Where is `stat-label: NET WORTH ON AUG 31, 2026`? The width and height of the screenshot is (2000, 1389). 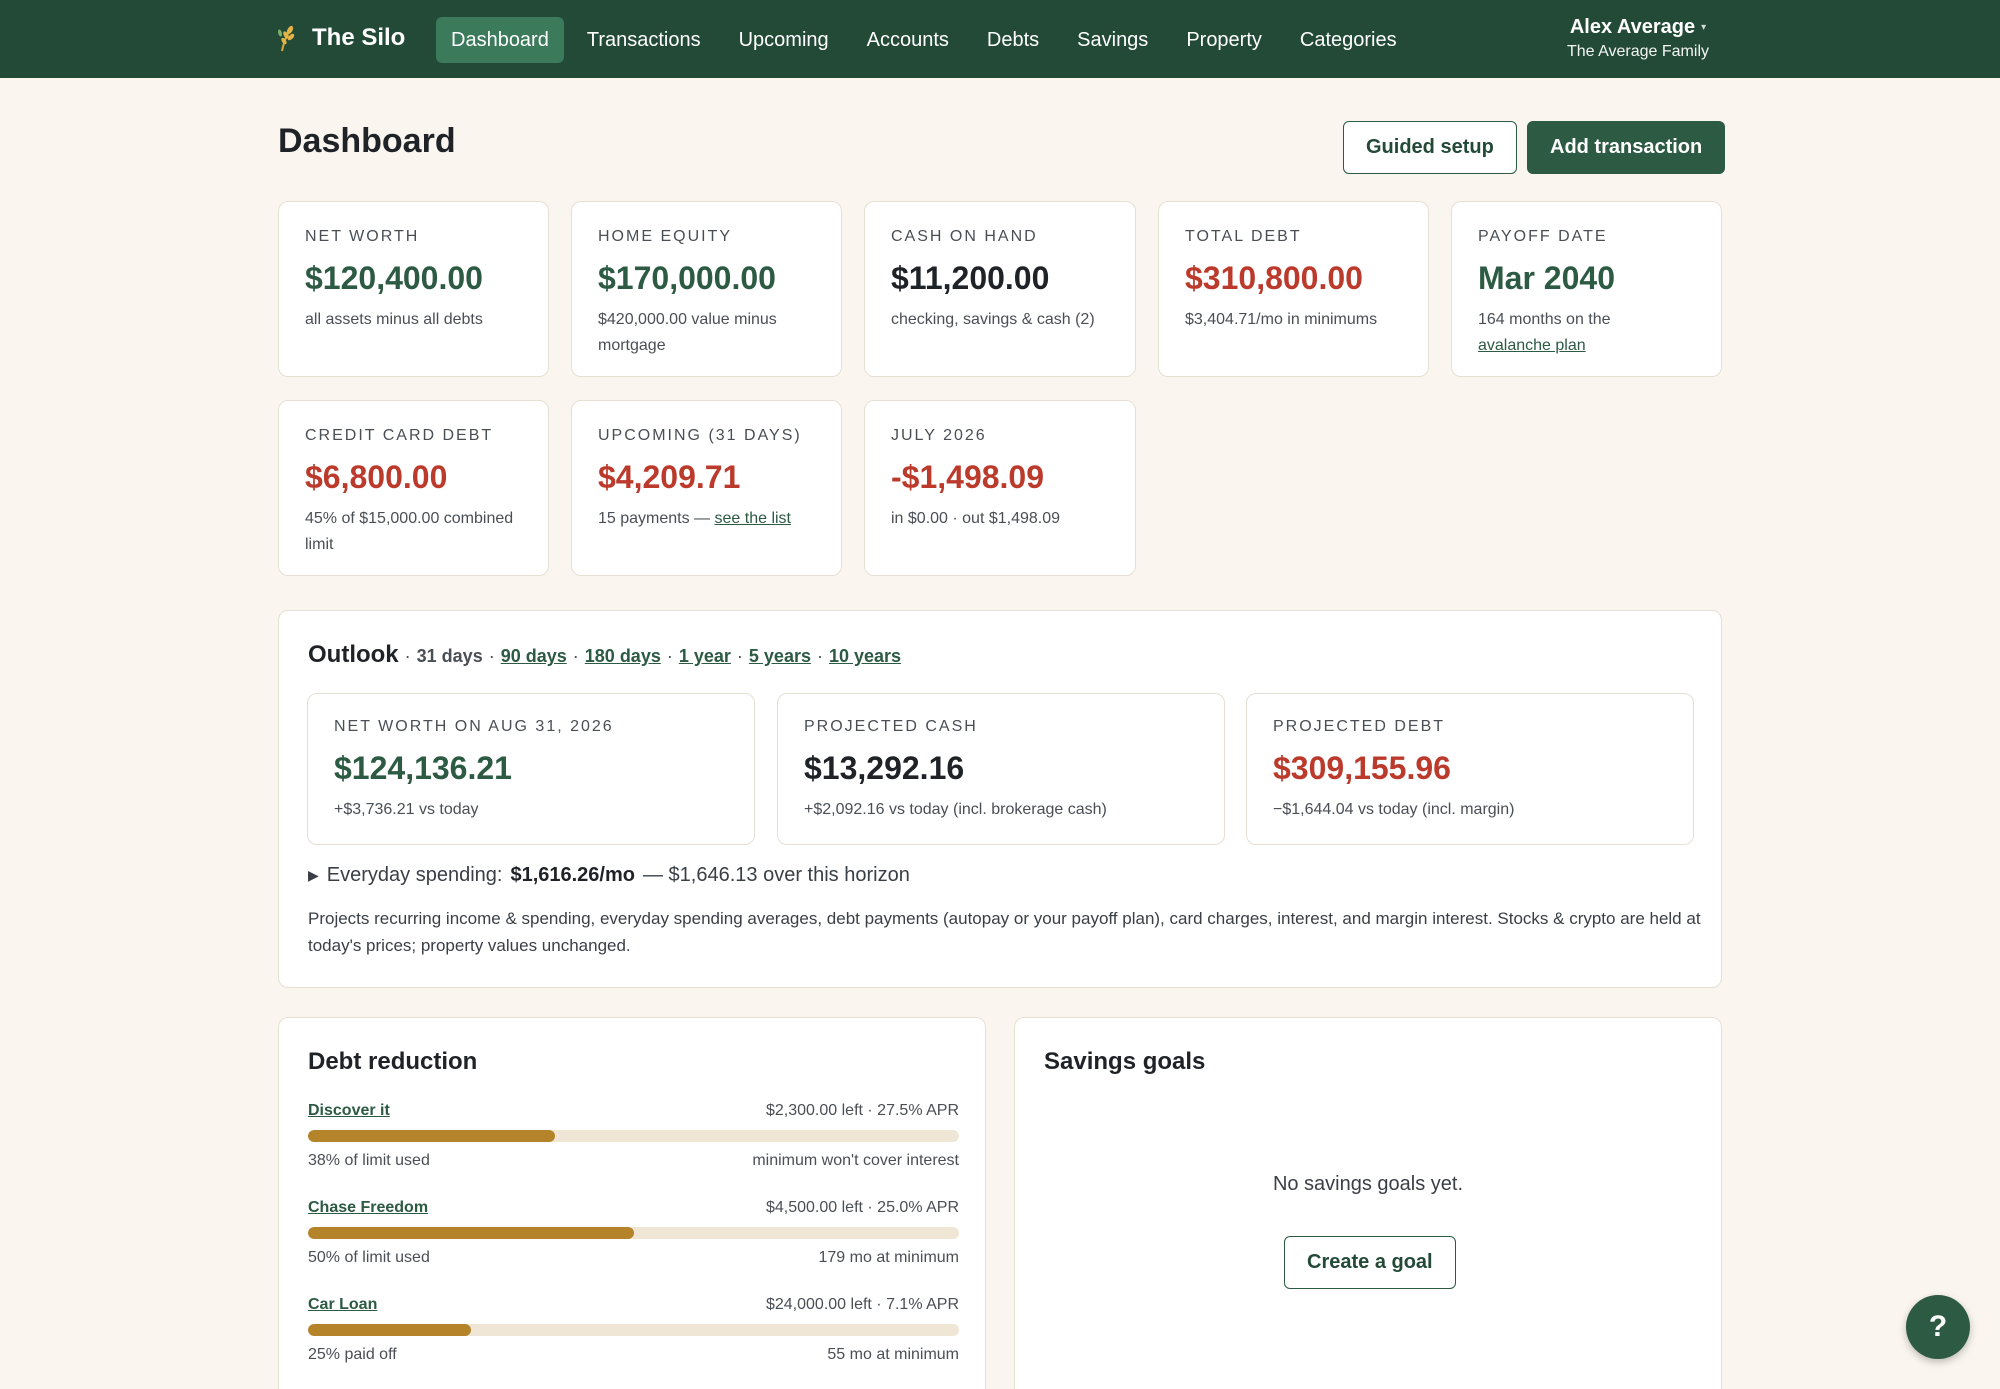 stat-label: NET WORTH ON AUG 31, 2026 is located at coordinates (474, 726).